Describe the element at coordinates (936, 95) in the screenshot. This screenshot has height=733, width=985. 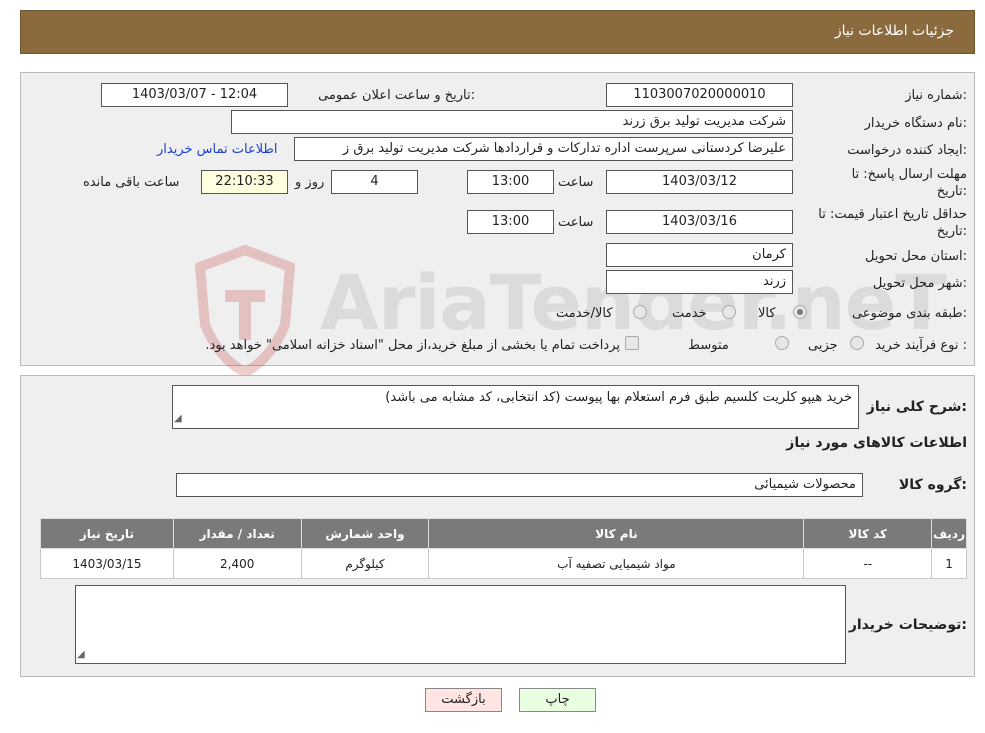
I see `need-number-label: شماره نیاز:` at that location.